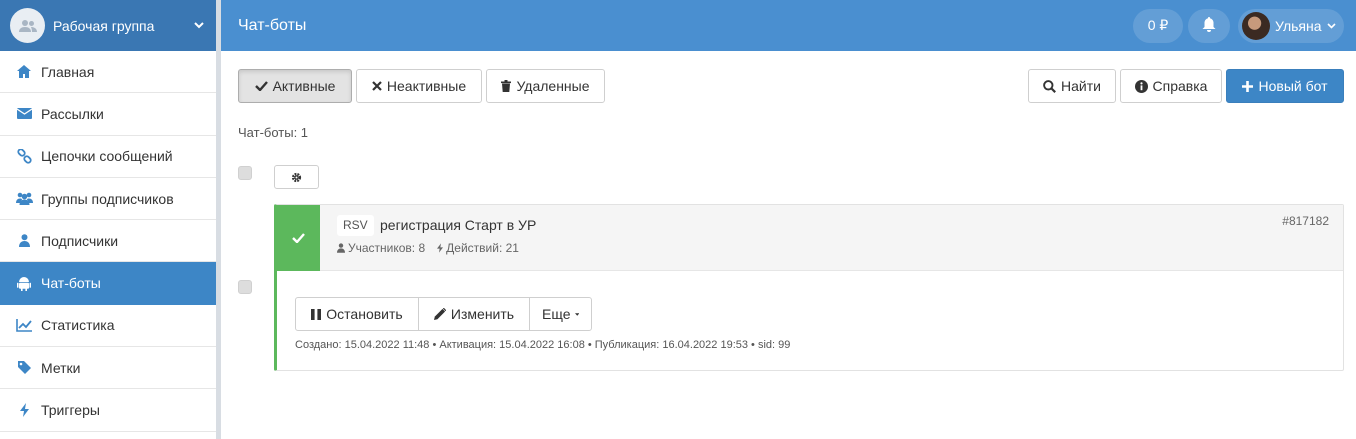 This screenshot has height=439, width=1356. Describe the element at coordinates (72, 113) in the screenshot. I see `sidebar-item-label: Рассылки` at that location.